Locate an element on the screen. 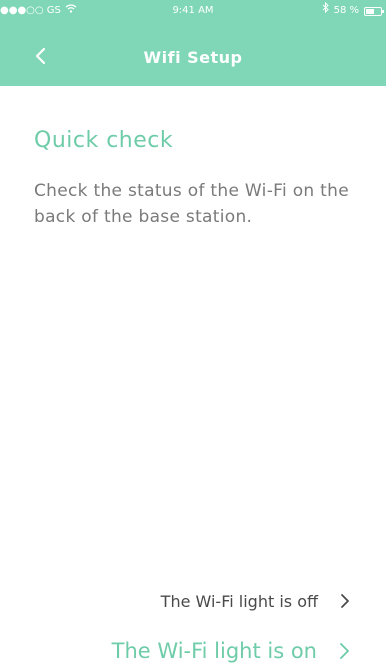 The width and height of the screenshot is (386, 669). wifi-light-off-option: The Wi-Fi light is off is located at coordinates (255, 601).